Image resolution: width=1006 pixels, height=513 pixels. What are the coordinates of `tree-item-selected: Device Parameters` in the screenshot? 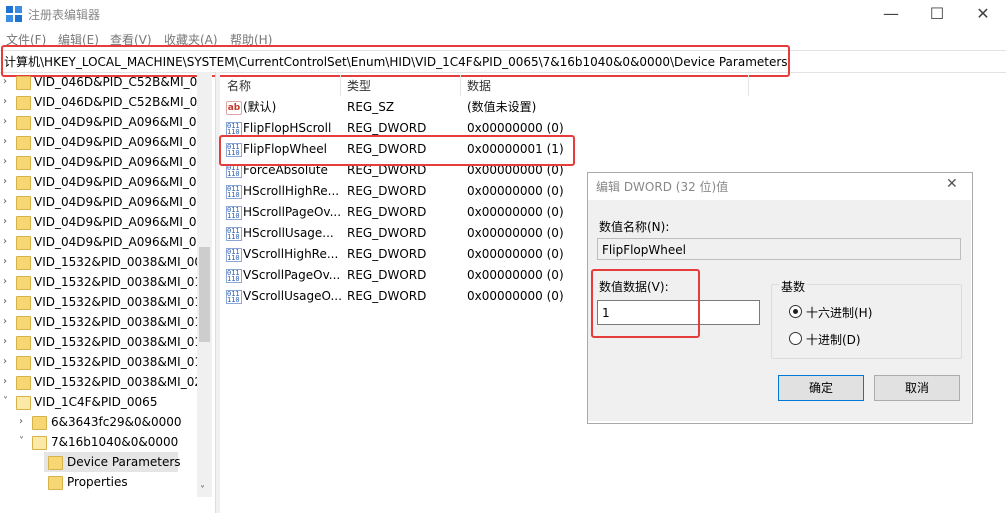 It's located at (112, 462).